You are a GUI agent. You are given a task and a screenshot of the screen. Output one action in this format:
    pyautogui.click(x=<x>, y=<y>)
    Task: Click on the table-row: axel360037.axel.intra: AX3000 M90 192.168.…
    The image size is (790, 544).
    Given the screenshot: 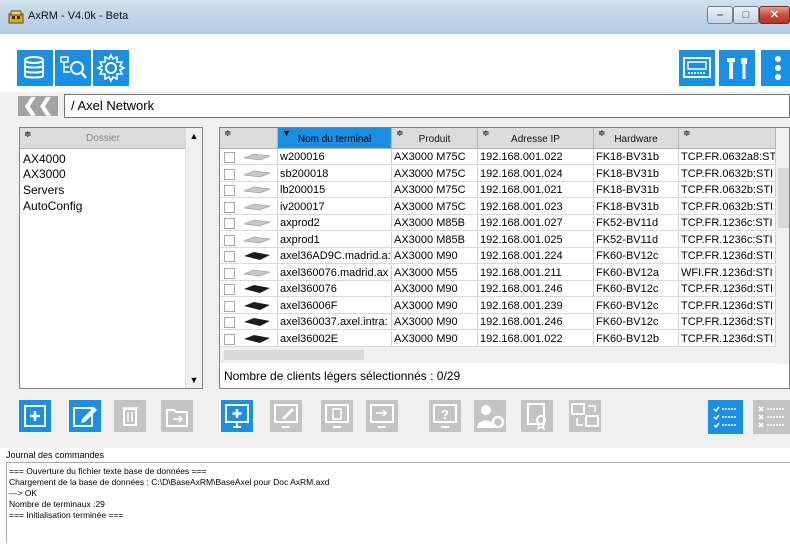 What is the action you would take?
    pyautogui.click(x=504, y=322)
    